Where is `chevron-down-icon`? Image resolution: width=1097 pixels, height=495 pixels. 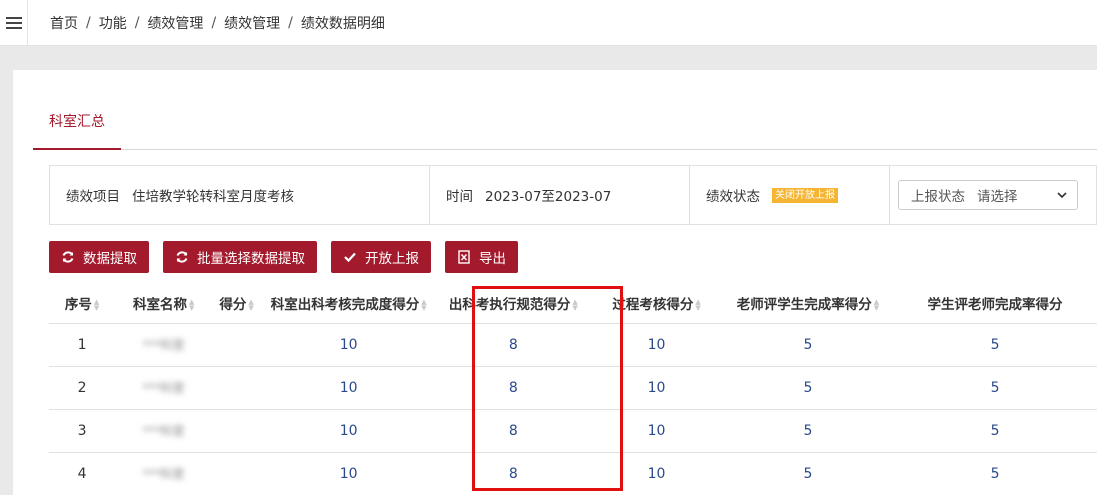 chevron-down-icon is located at coordinates (1062, 195).